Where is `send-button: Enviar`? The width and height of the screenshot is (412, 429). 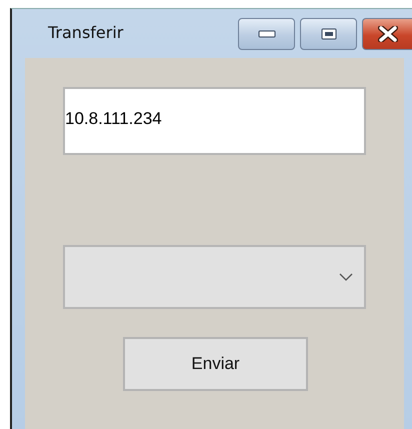
send-button: Enviar is located at coordinates (215, 364).